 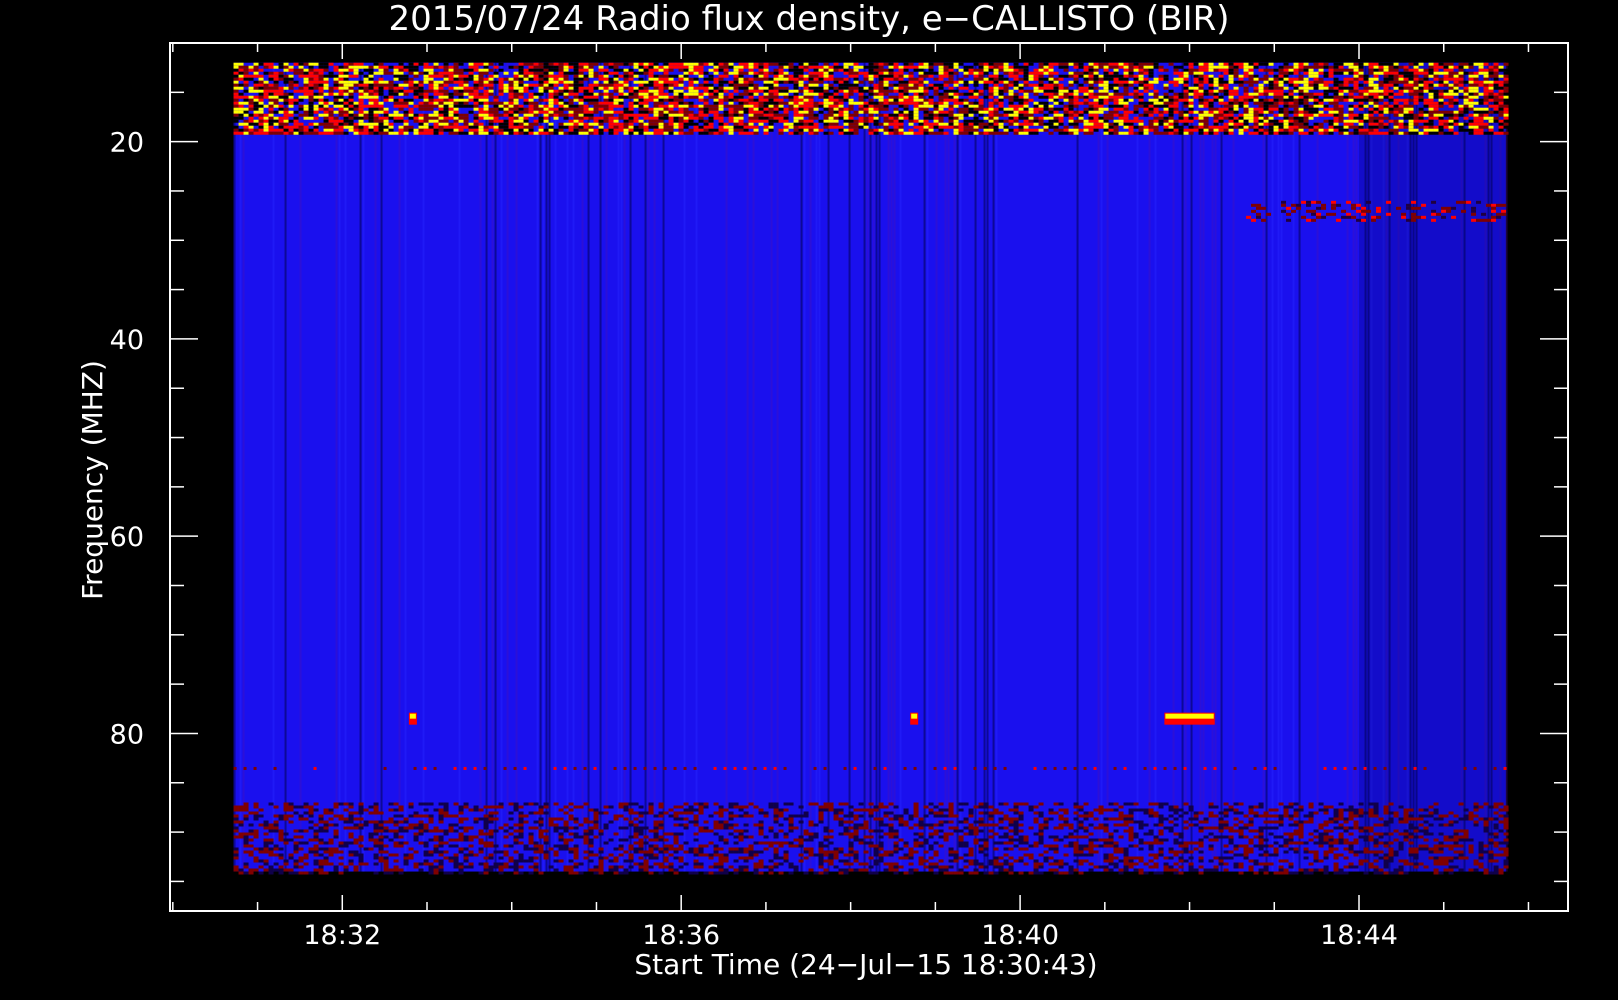 I want to click on y-axis-label: Frequency (MHZ), so click(x=92, y=480).